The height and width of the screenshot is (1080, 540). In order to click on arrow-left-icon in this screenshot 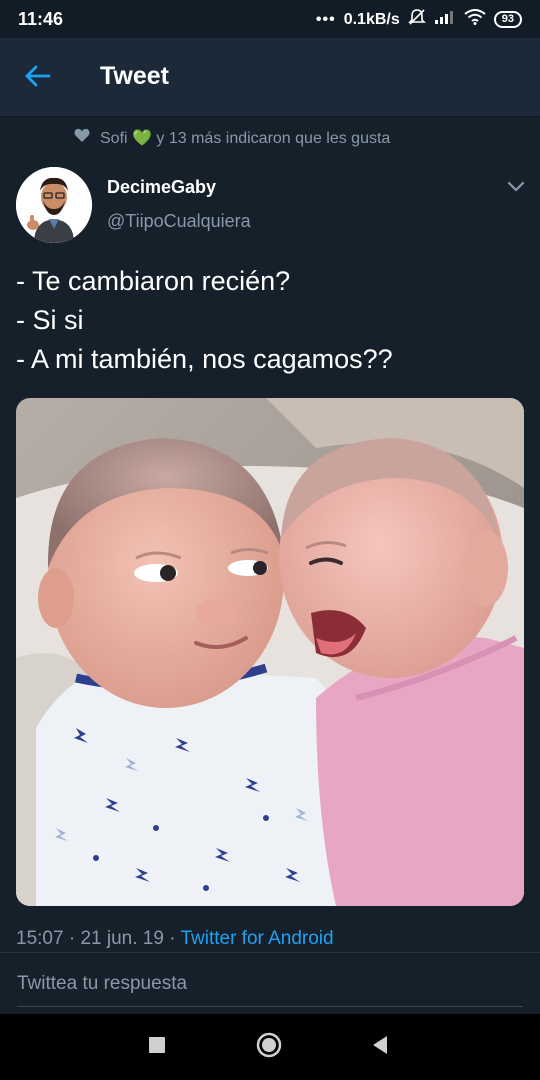, I will do `click(38, 78)`.